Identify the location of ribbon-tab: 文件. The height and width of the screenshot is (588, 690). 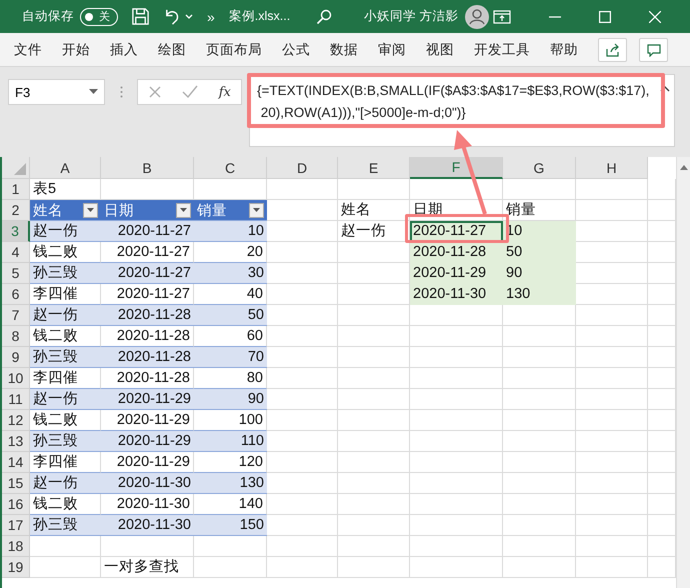
(28, 49).